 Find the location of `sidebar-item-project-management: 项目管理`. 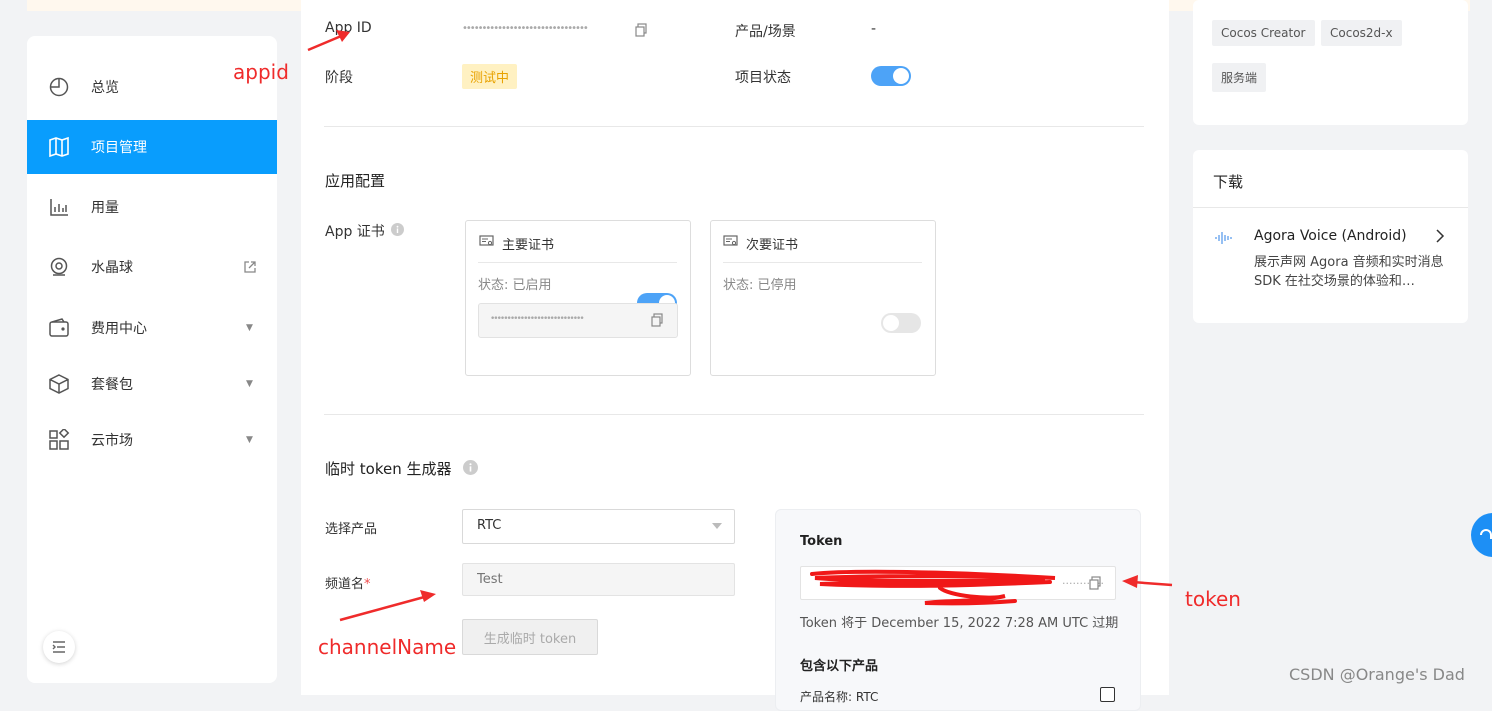

sidebar-item-project-management: 项目管理 is located at coordinates (152, 147).